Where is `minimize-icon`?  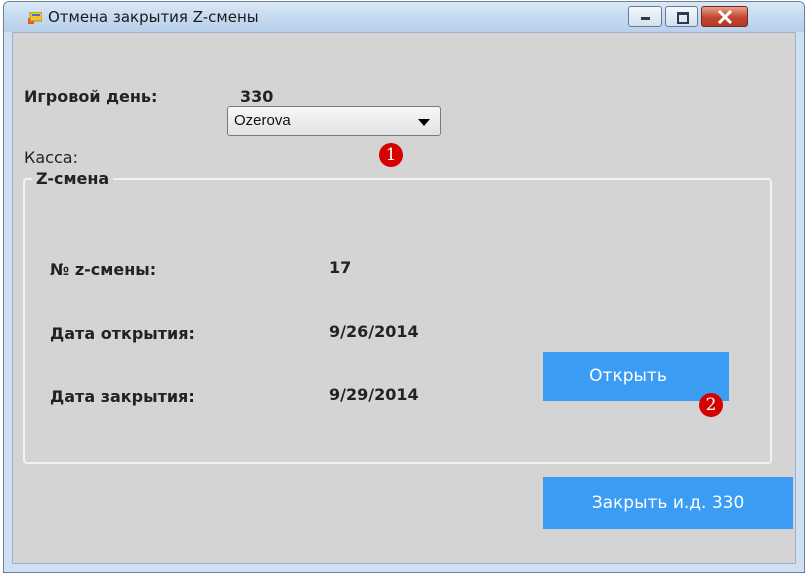 minimize-icon is located at coordinates (645, 18).